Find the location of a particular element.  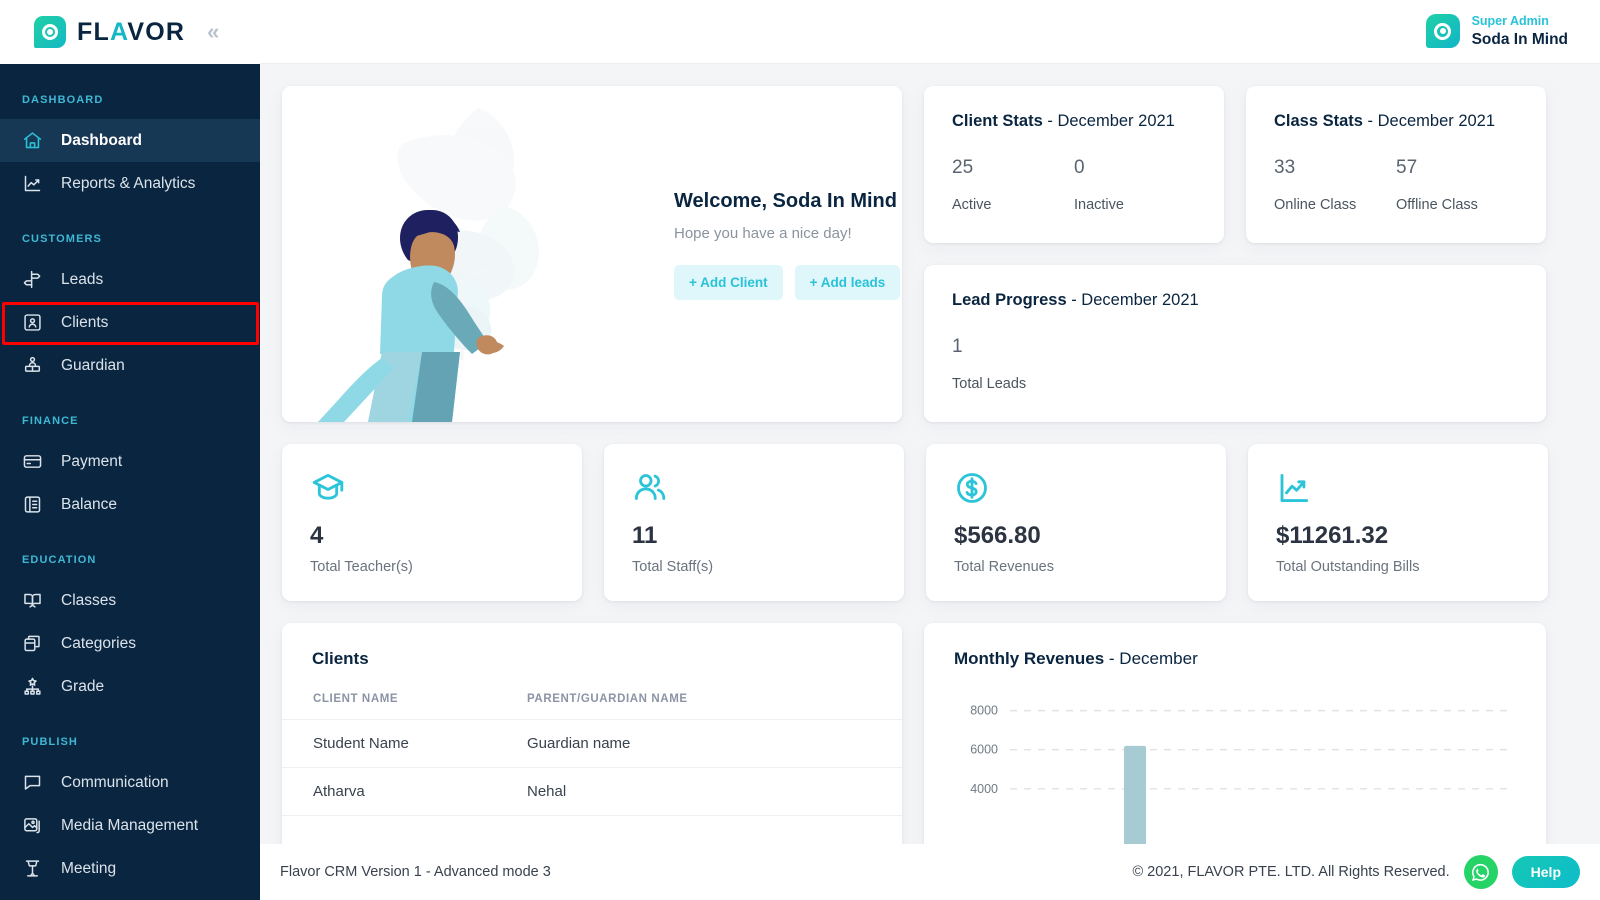

metric-label: Online Class is located at coordinates (1315, 205).